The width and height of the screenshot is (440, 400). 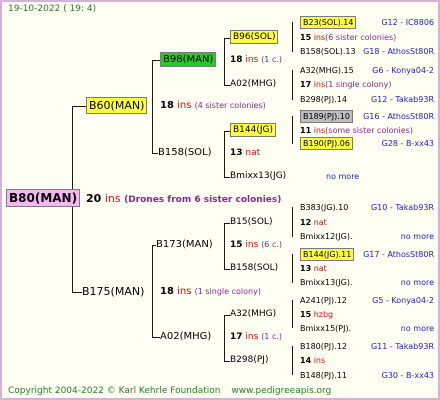 I want to click on ancestor-name: B180(PJ).12, so click(x=323, y=347).